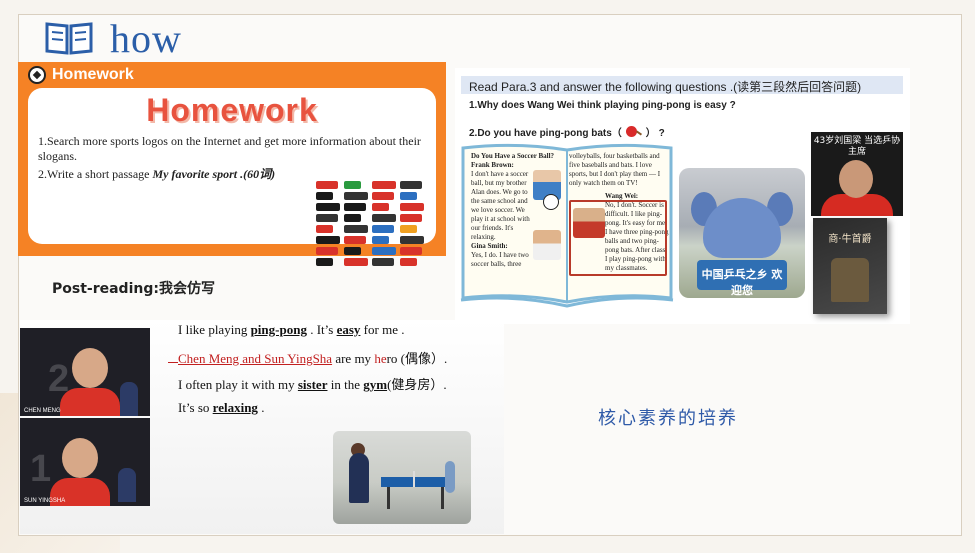 The width and height of the screenshot is (975, 553). Describe the element at coordinates (551, 202) in the screenshot. I see `soccer-ball-photo` at that location.